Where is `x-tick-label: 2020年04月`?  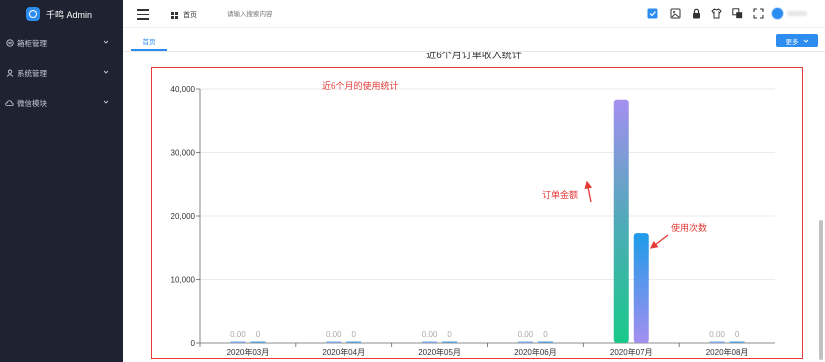
x-tick-label: 2020年04月 is located at coordinates (343, 352).